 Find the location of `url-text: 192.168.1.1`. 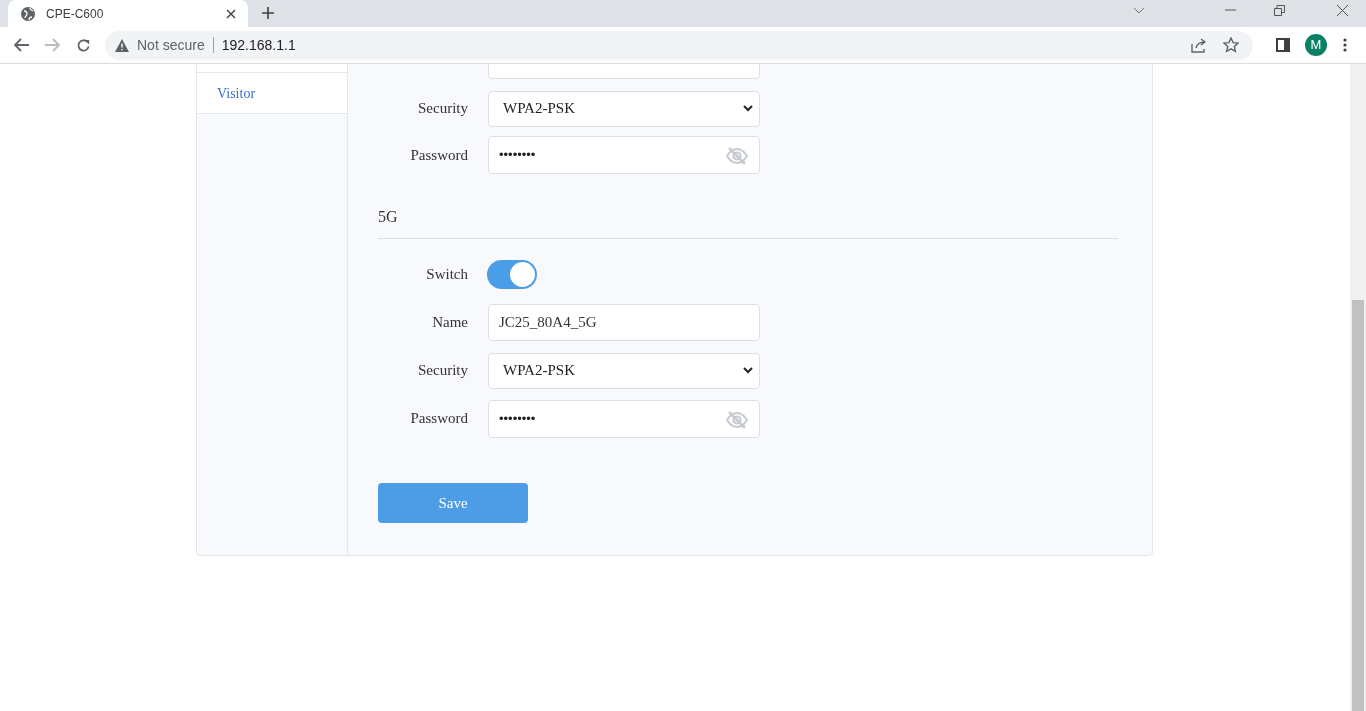

url-text: 192.168.1.1 is located at coordinates (258, 45).